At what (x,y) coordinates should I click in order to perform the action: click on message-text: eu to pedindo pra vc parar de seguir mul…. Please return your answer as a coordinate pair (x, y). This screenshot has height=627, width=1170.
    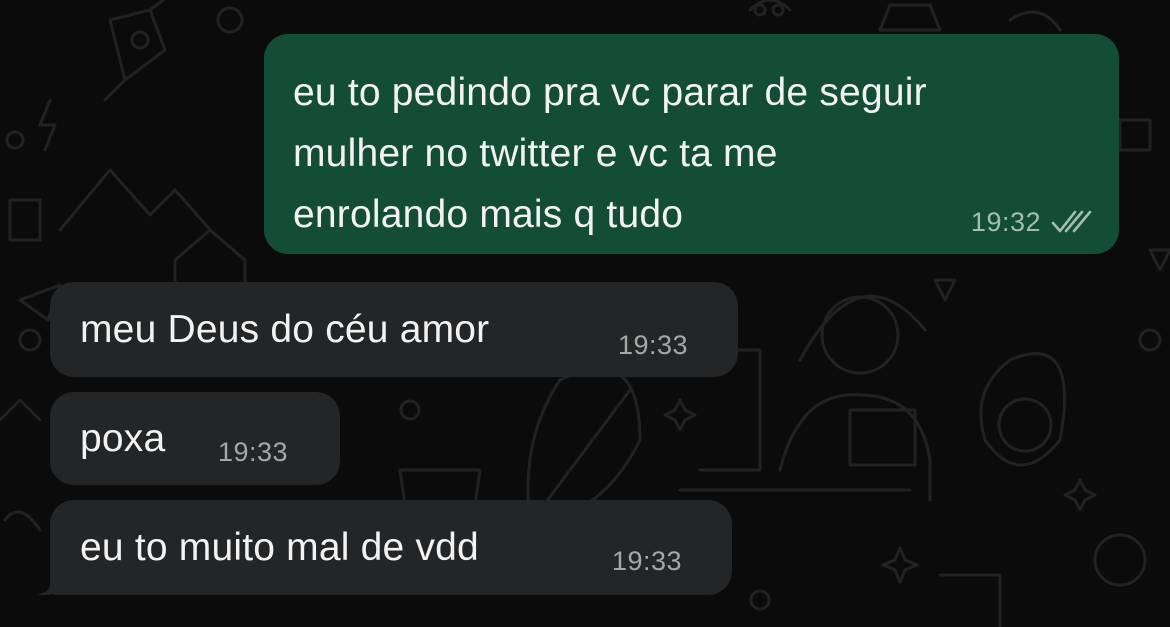
    Looking at the image, I should click on (610, 153).